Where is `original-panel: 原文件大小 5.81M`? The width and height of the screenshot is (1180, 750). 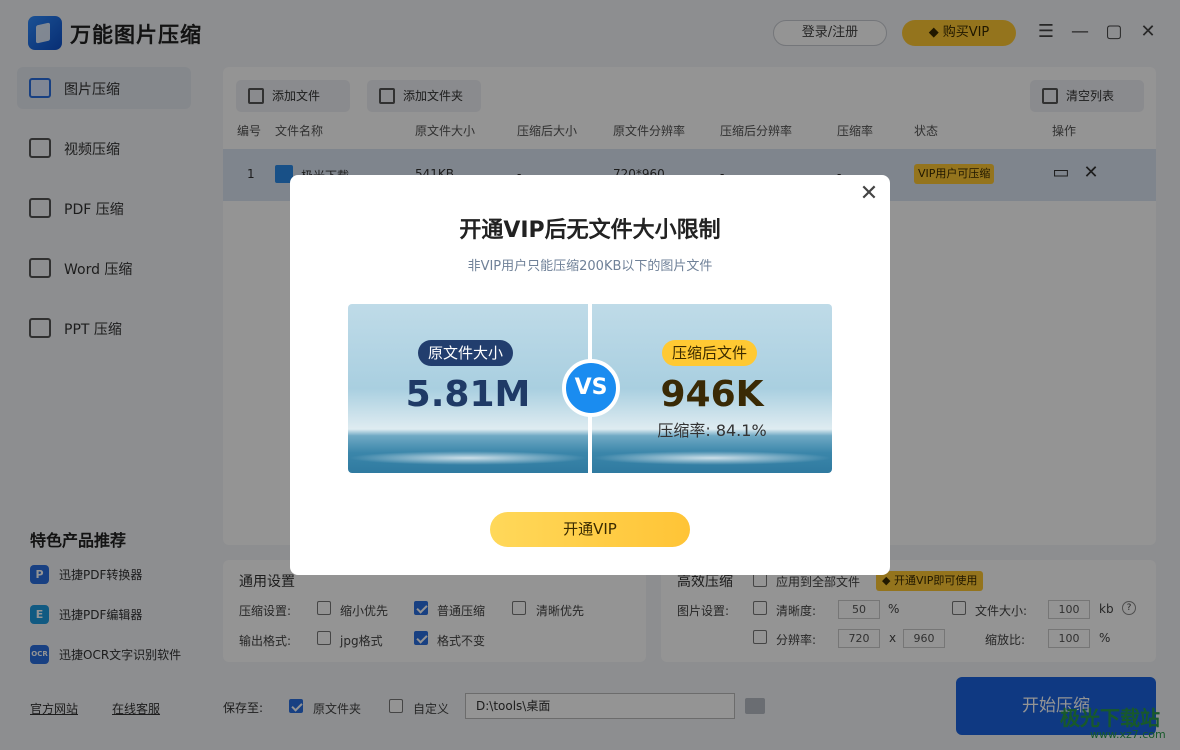 original-panel: 原文件大小 5.81M is located at coordinates (468, 388).